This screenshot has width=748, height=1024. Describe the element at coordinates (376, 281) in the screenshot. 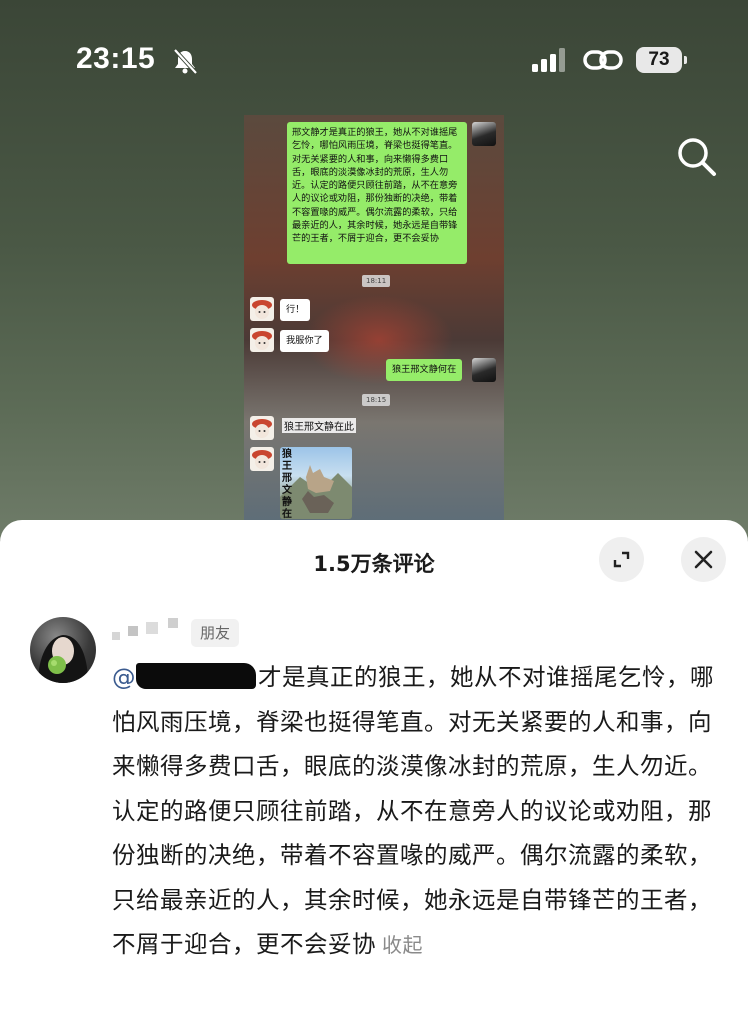

I see `timestamp: 18:11` at that location.